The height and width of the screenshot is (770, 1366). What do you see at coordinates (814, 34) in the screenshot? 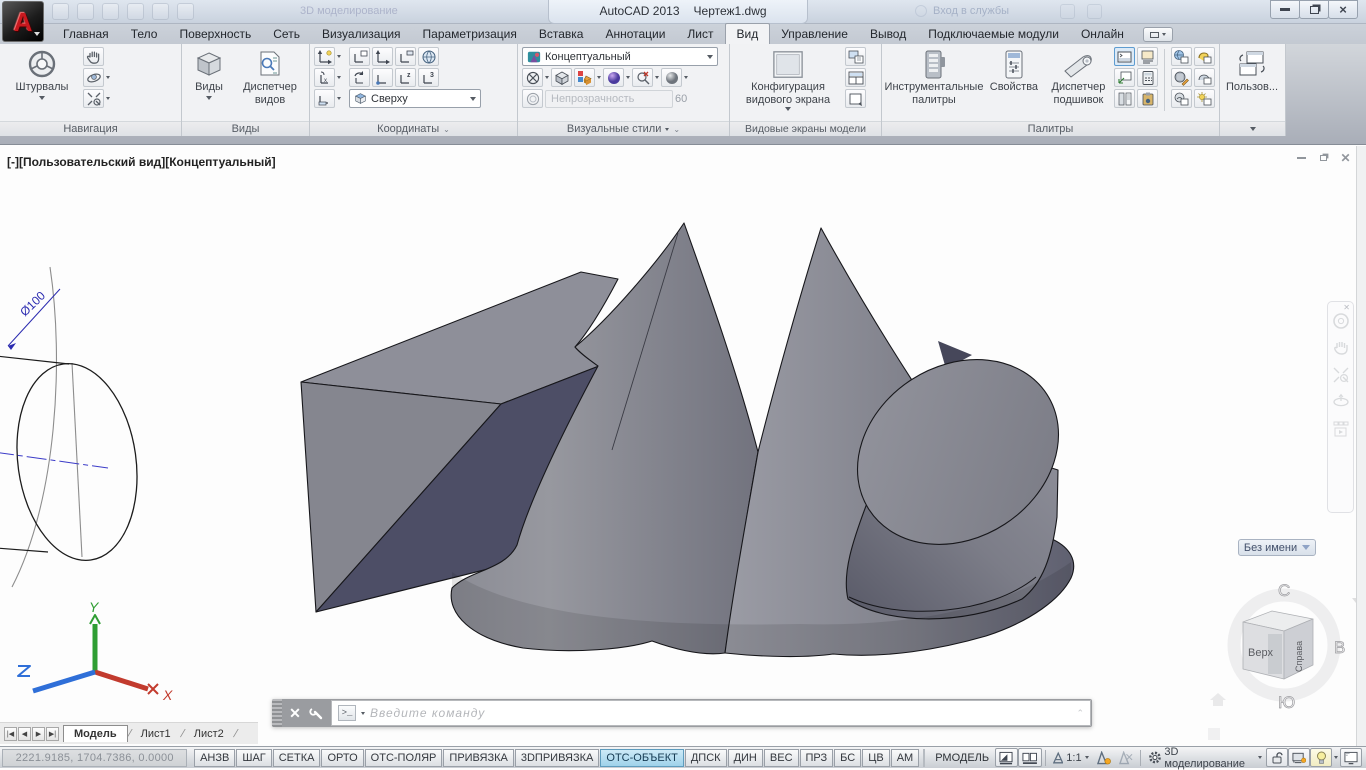
I see `tab-upravlenie: Управление` at bounding box center [814, 34].